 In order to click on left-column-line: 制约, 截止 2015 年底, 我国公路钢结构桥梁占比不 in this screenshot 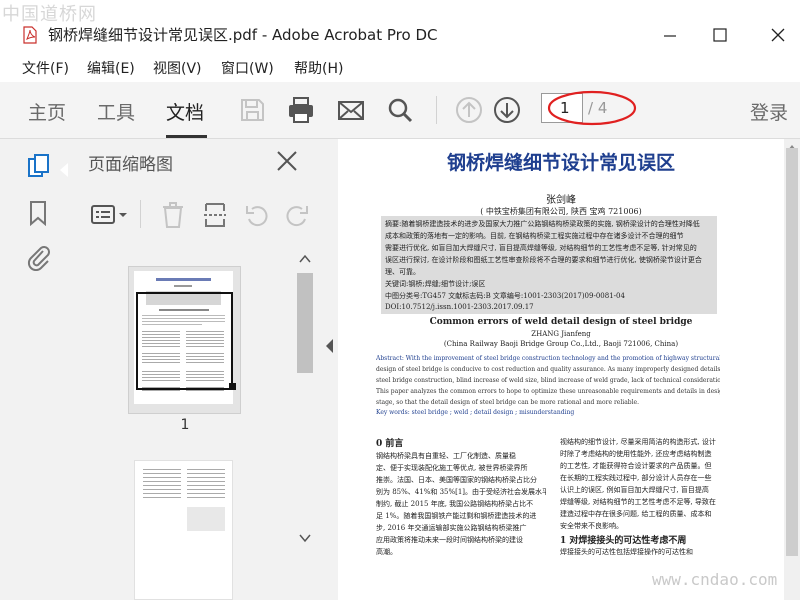, I will do `click(455, 504)`.